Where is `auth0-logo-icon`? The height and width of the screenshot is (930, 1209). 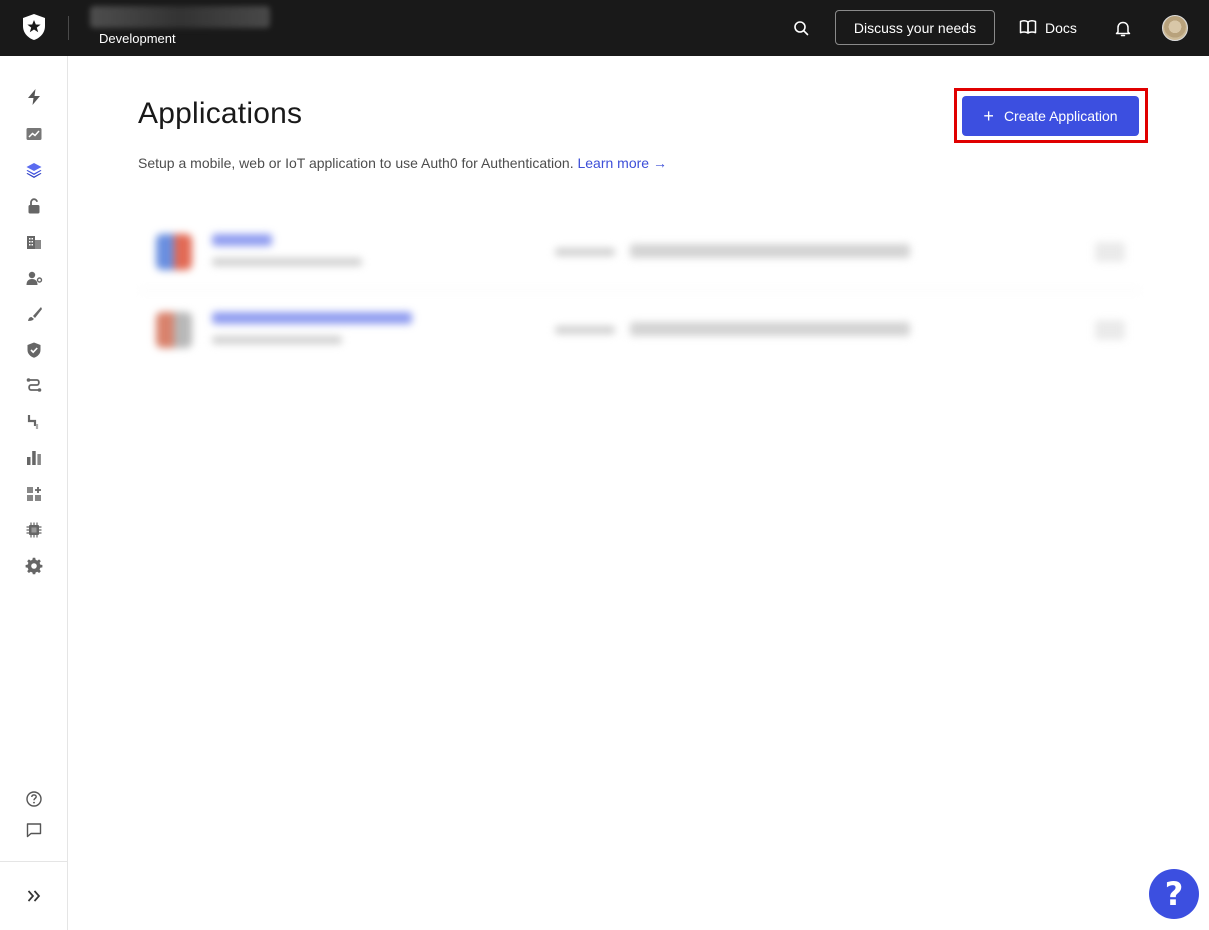 auth0-logo-icon is located at coordinates (34, 27).